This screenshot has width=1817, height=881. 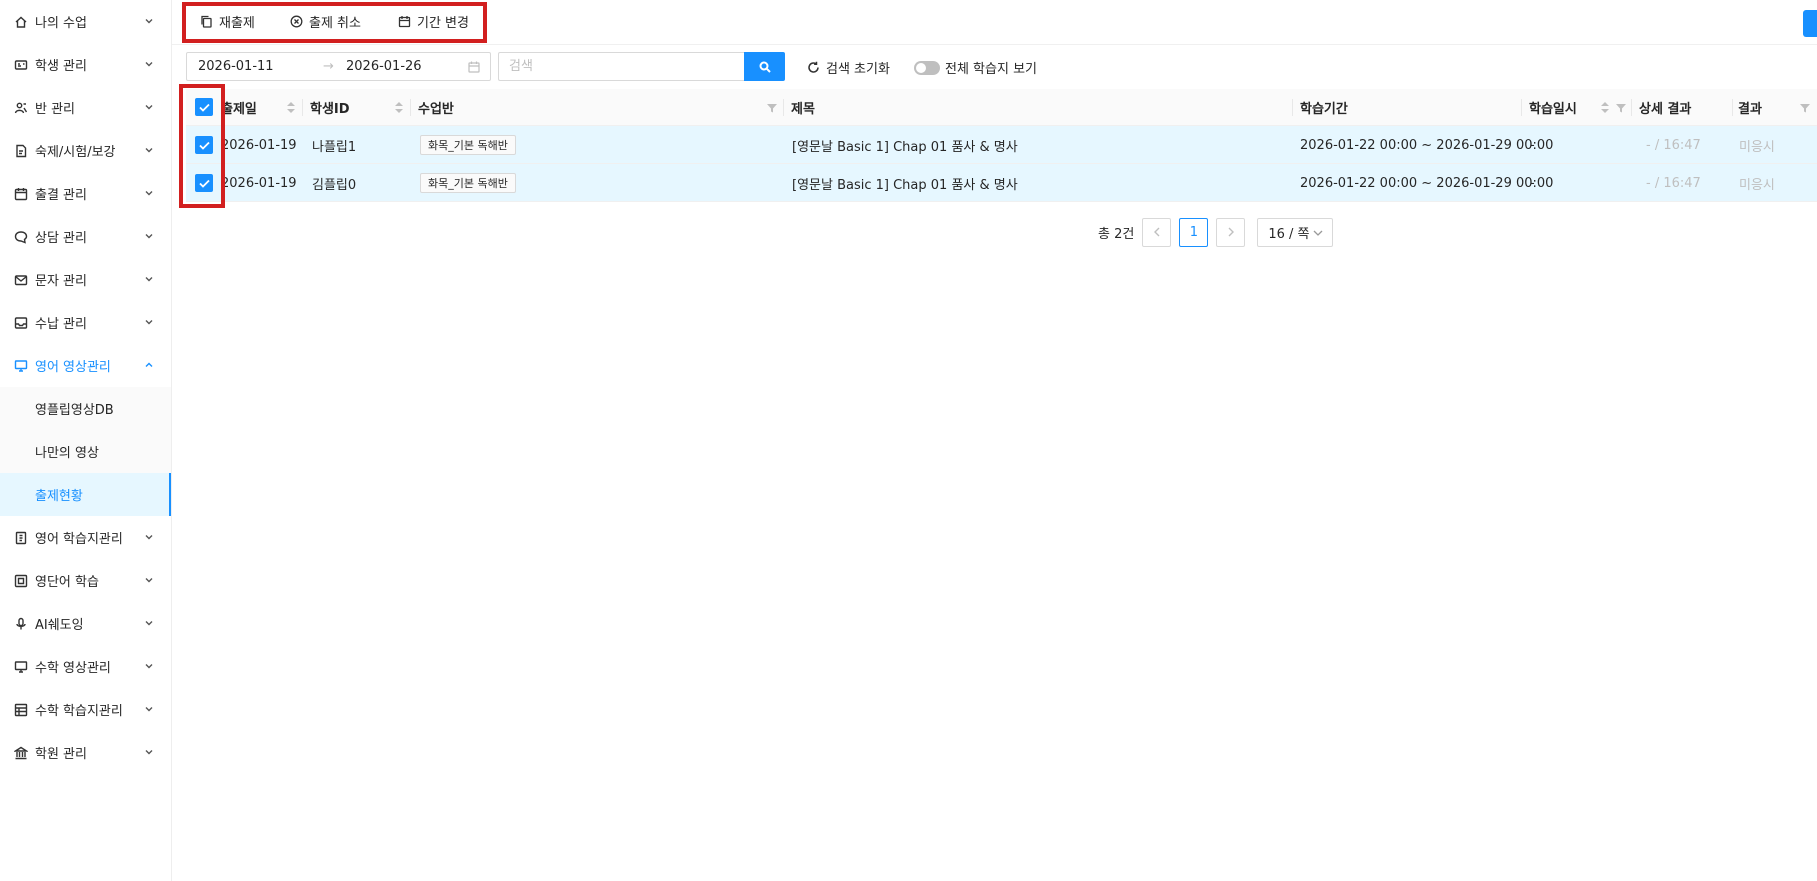 I want to click on sidebar-item-label: 영어 학습지관리, so click(x=79, y=539).